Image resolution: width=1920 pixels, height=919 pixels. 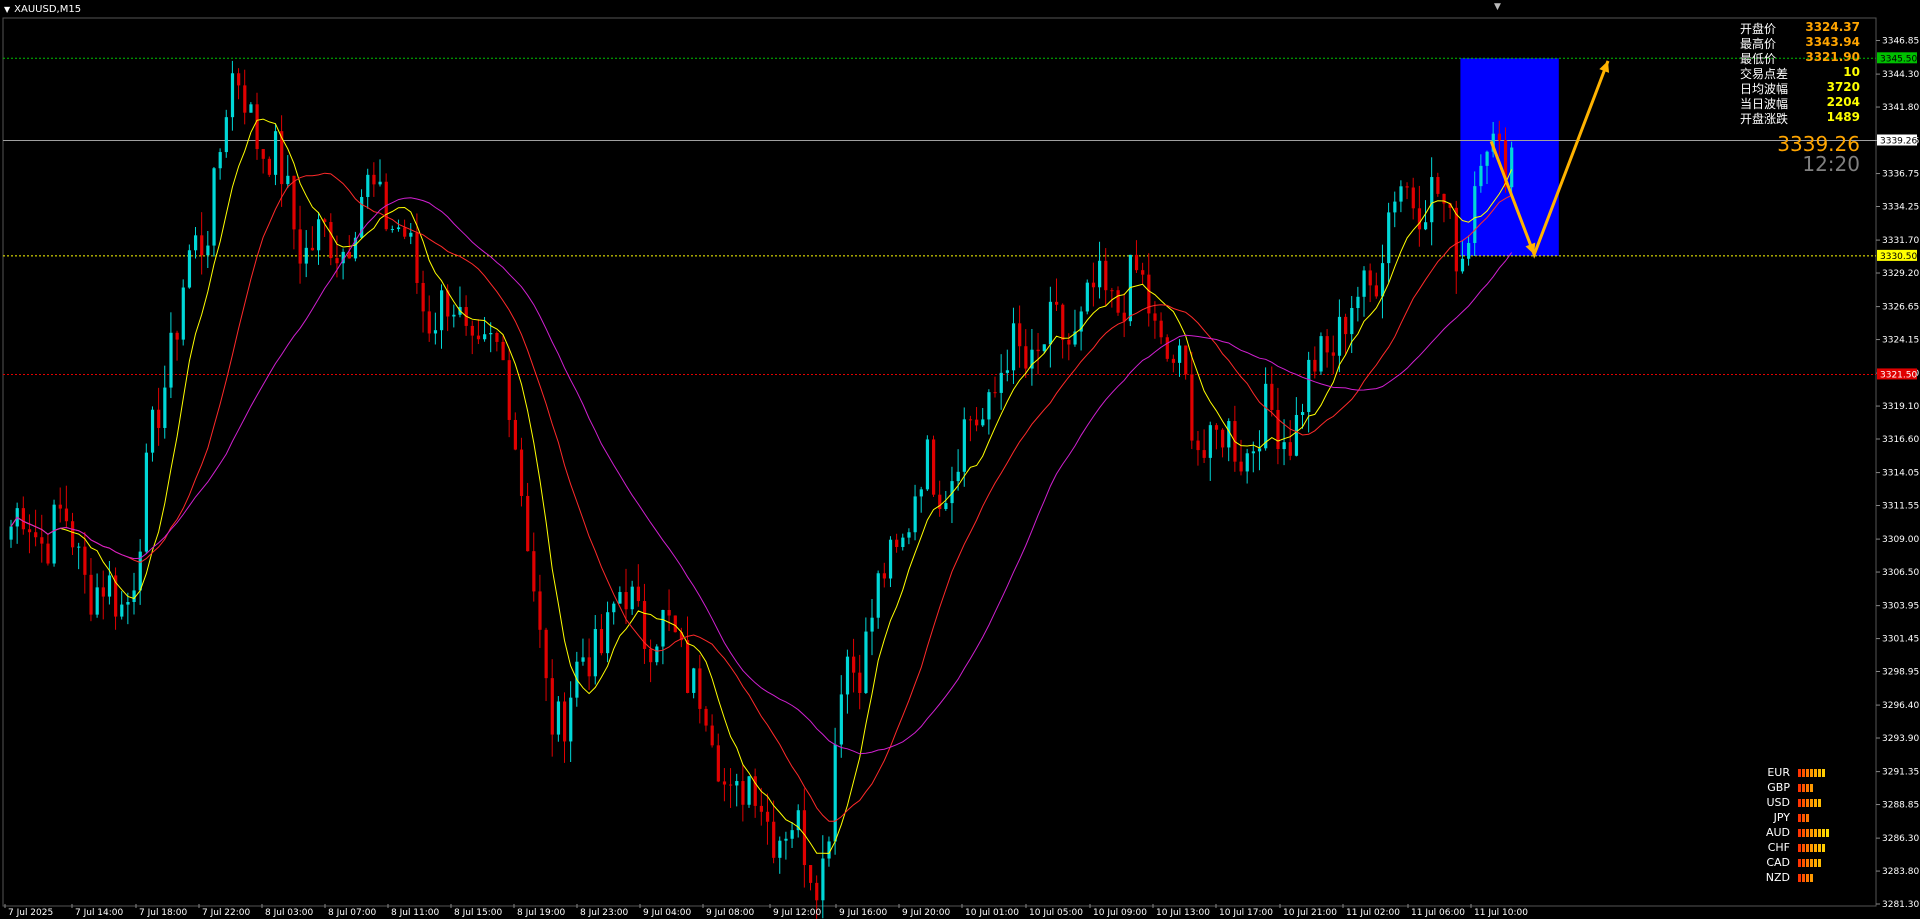 I want to click on info-value: 3343.94, so click(x=1832, y=42).